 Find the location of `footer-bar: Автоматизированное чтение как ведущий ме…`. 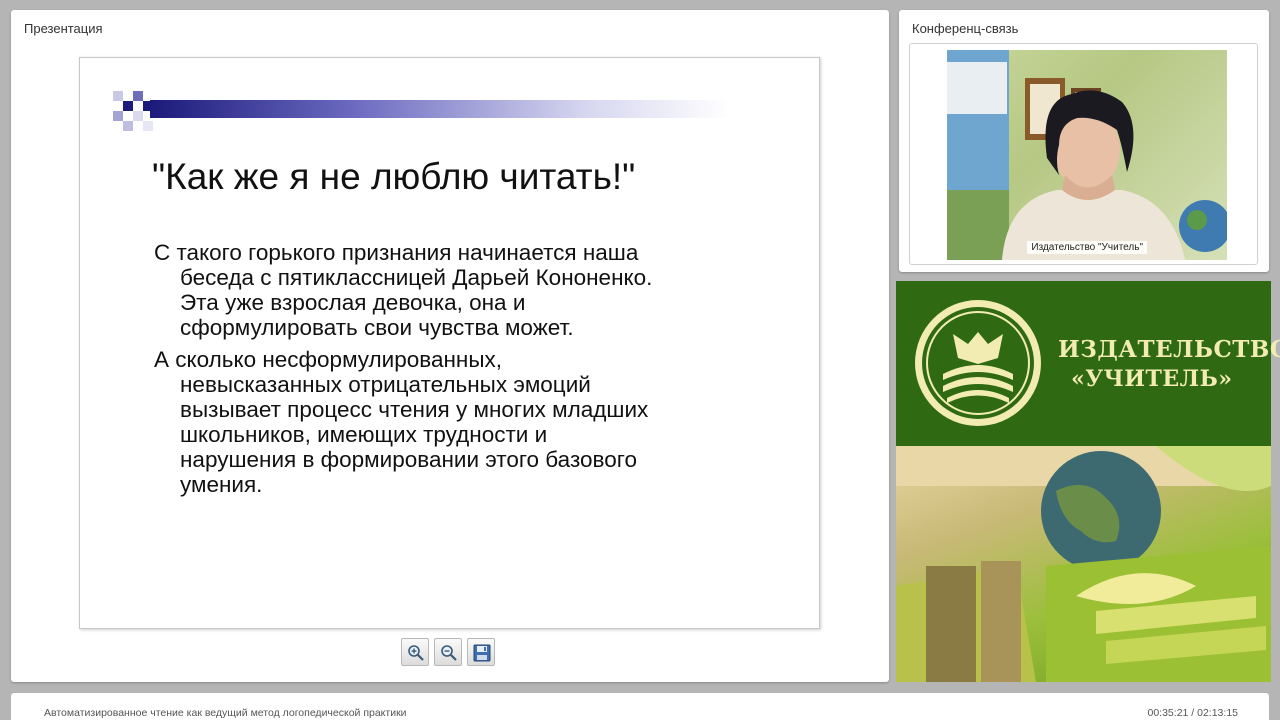

footer-bar: Автоматизированное чтение как ведущий ме… is located at coordinates (640, 706).